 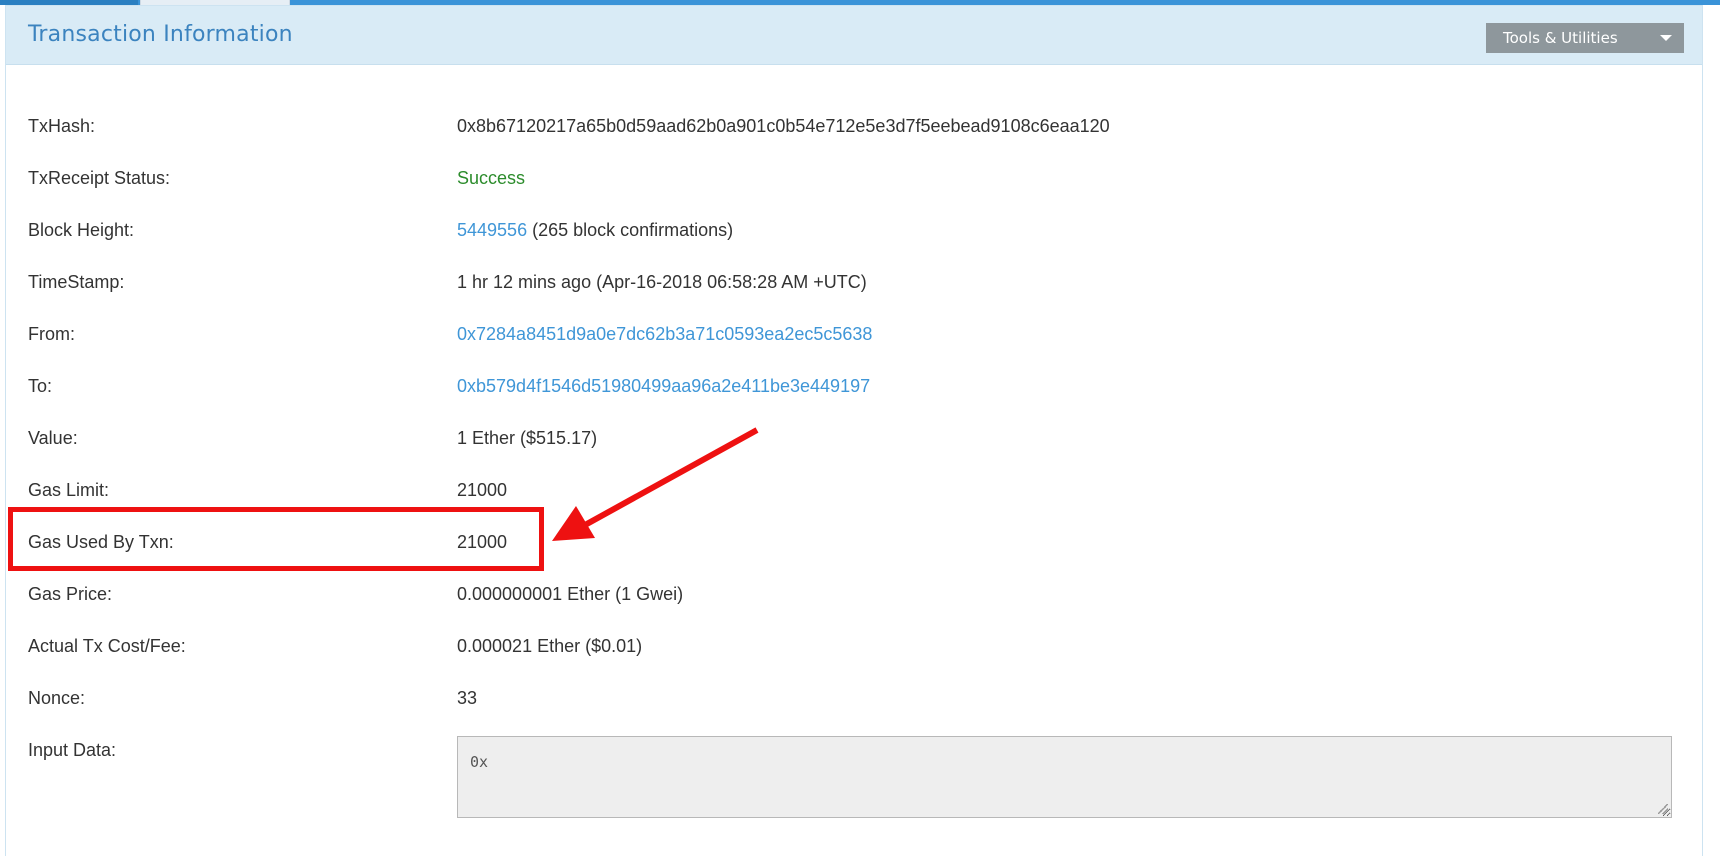 I want to click on row-label: TxHash:, so click(x=62, y=126).